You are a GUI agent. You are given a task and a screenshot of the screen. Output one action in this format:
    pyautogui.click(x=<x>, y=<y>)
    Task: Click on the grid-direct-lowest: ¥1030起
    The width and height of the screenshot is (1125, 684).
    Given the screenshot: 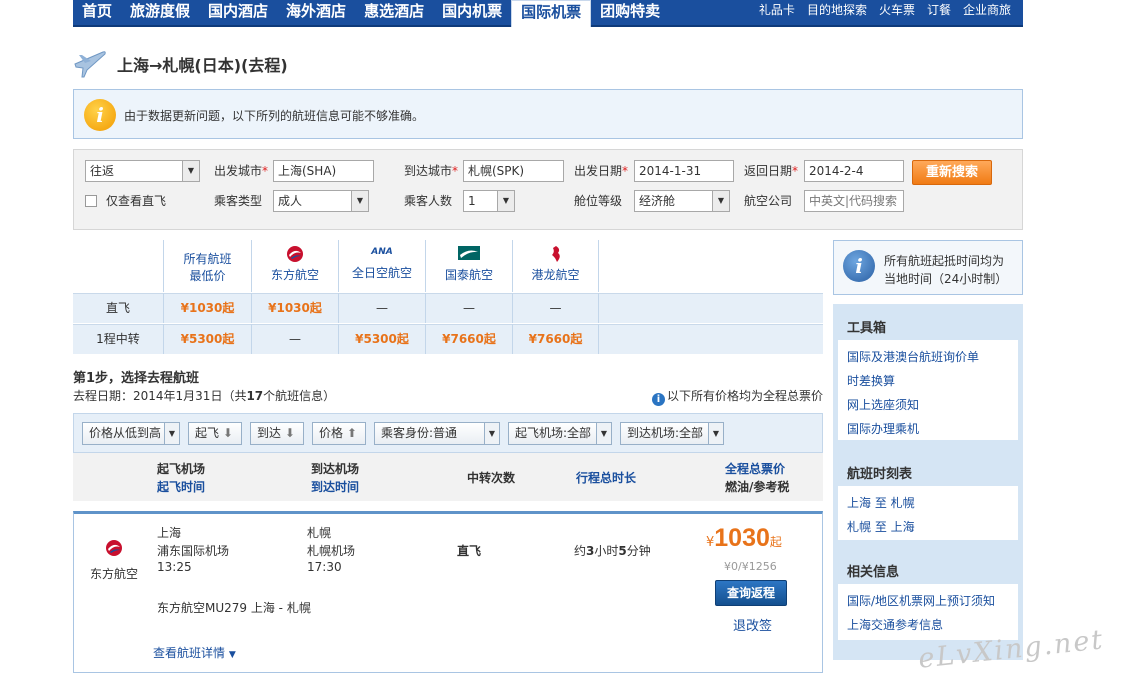 What is the action you would take?
    pyautogui.click(x=207, y=308)
    